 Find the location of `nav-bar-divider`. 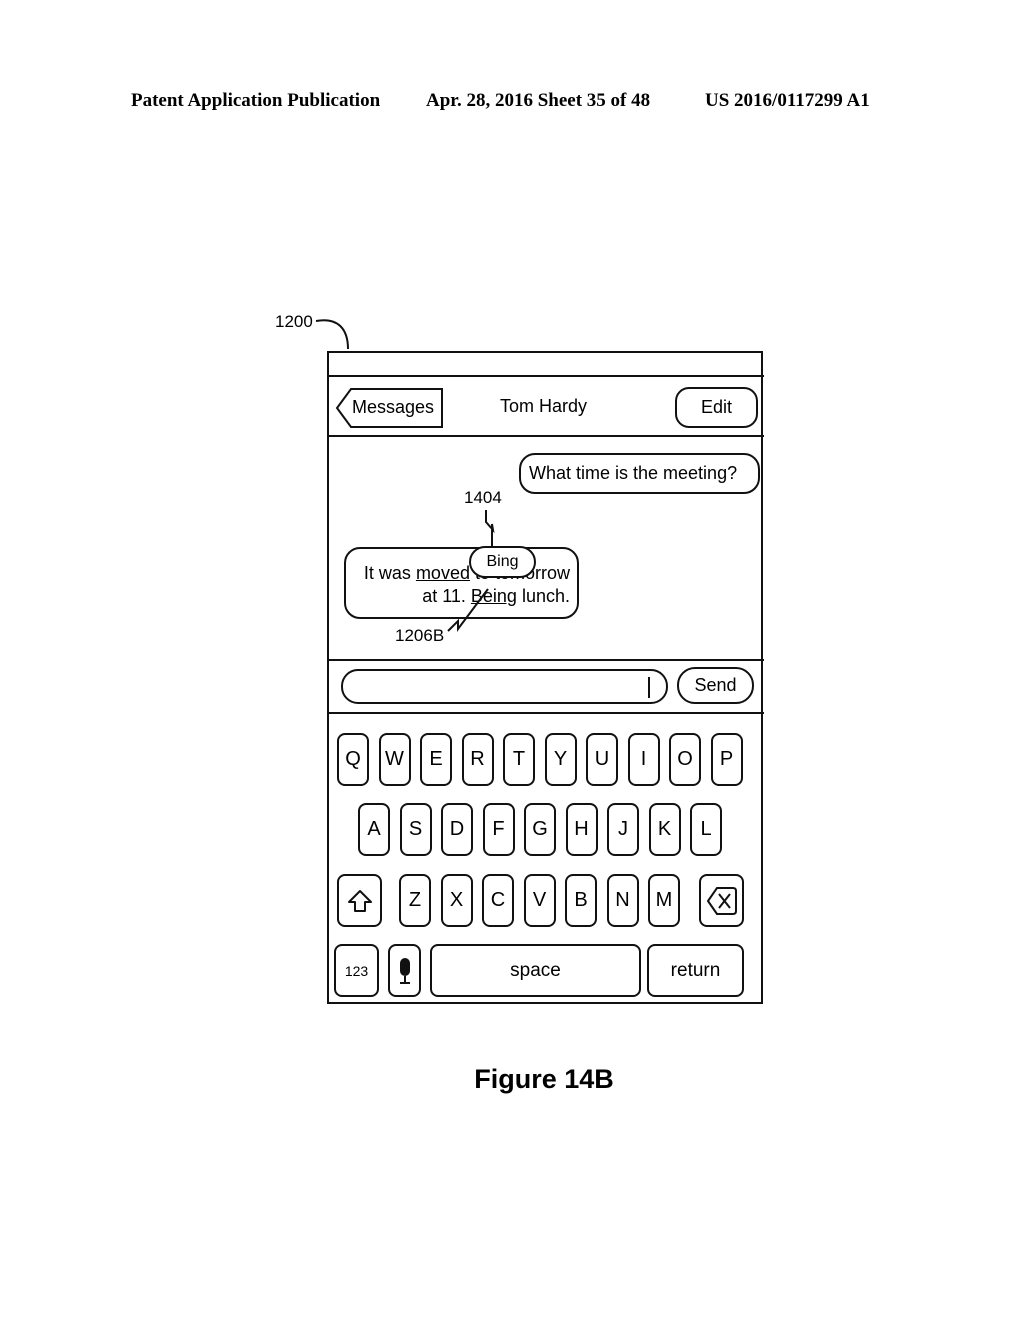

nav-bar-divider is located at coordinates (545, 436).